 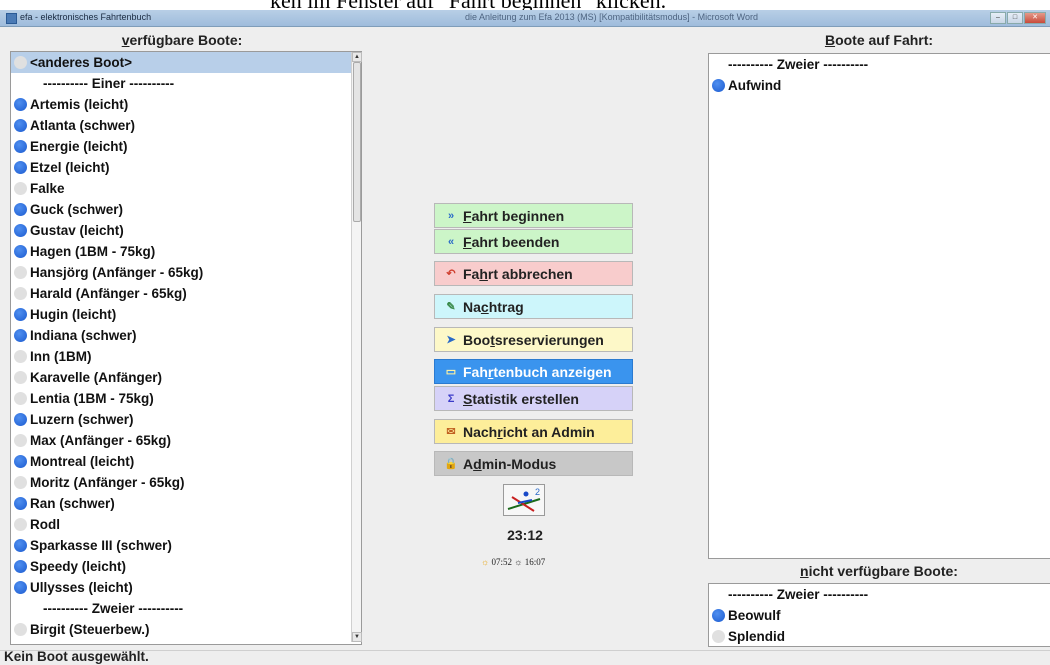 I want to click on message-admin-button: ✉ Nachricht an Admin, so click(x=533, y=431).